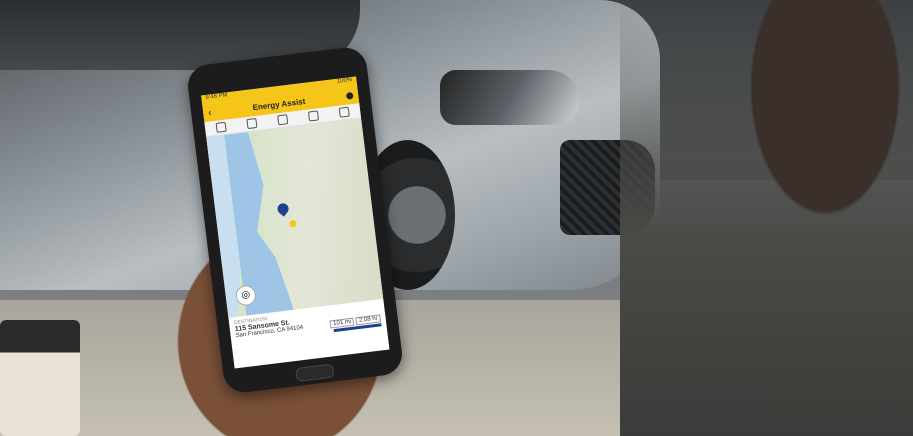 The width and height of the screenshot is (913, 436). Describe the element at coordinates (315, 372) in the screenshot. I see `home-button` at that location.